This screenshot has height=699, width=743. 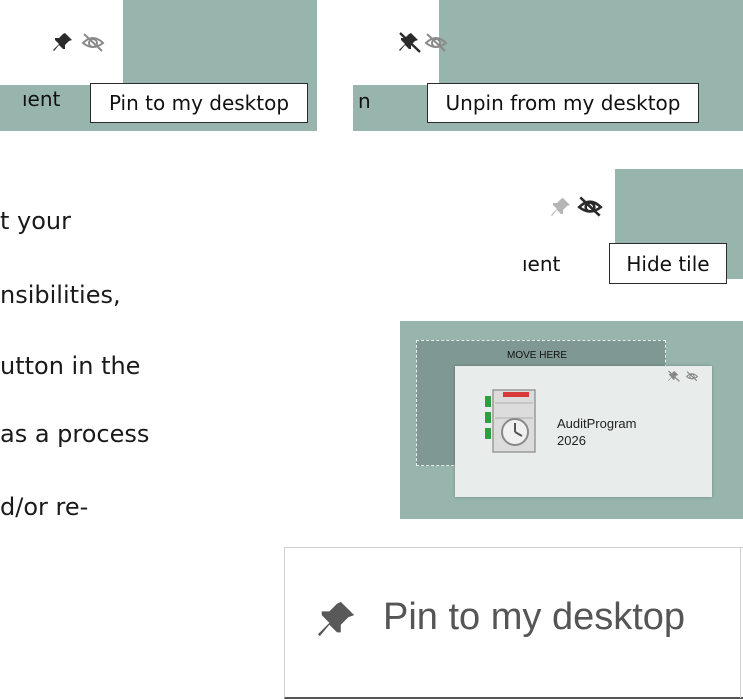 What do you see at coordinates (583, 431) in the screenshot?
I see `dragged-tile: AuditProgram 2026` at bounding box center [583, 431].